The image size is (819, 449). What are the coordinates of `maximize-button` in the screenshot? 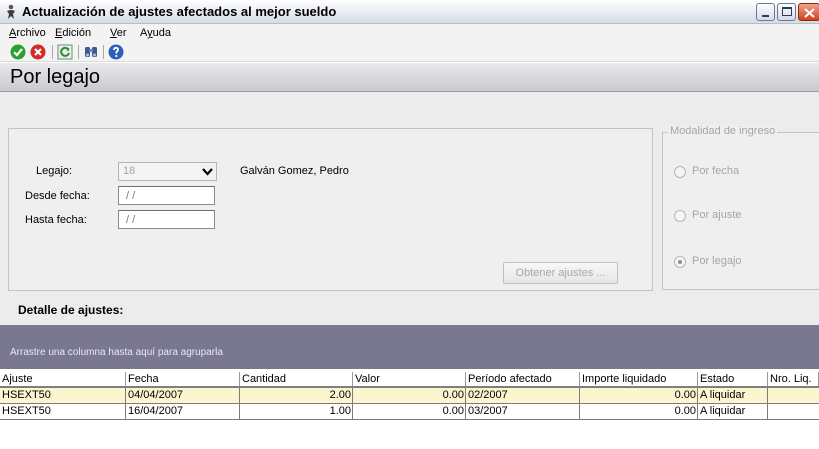 It's located at (786, 12).